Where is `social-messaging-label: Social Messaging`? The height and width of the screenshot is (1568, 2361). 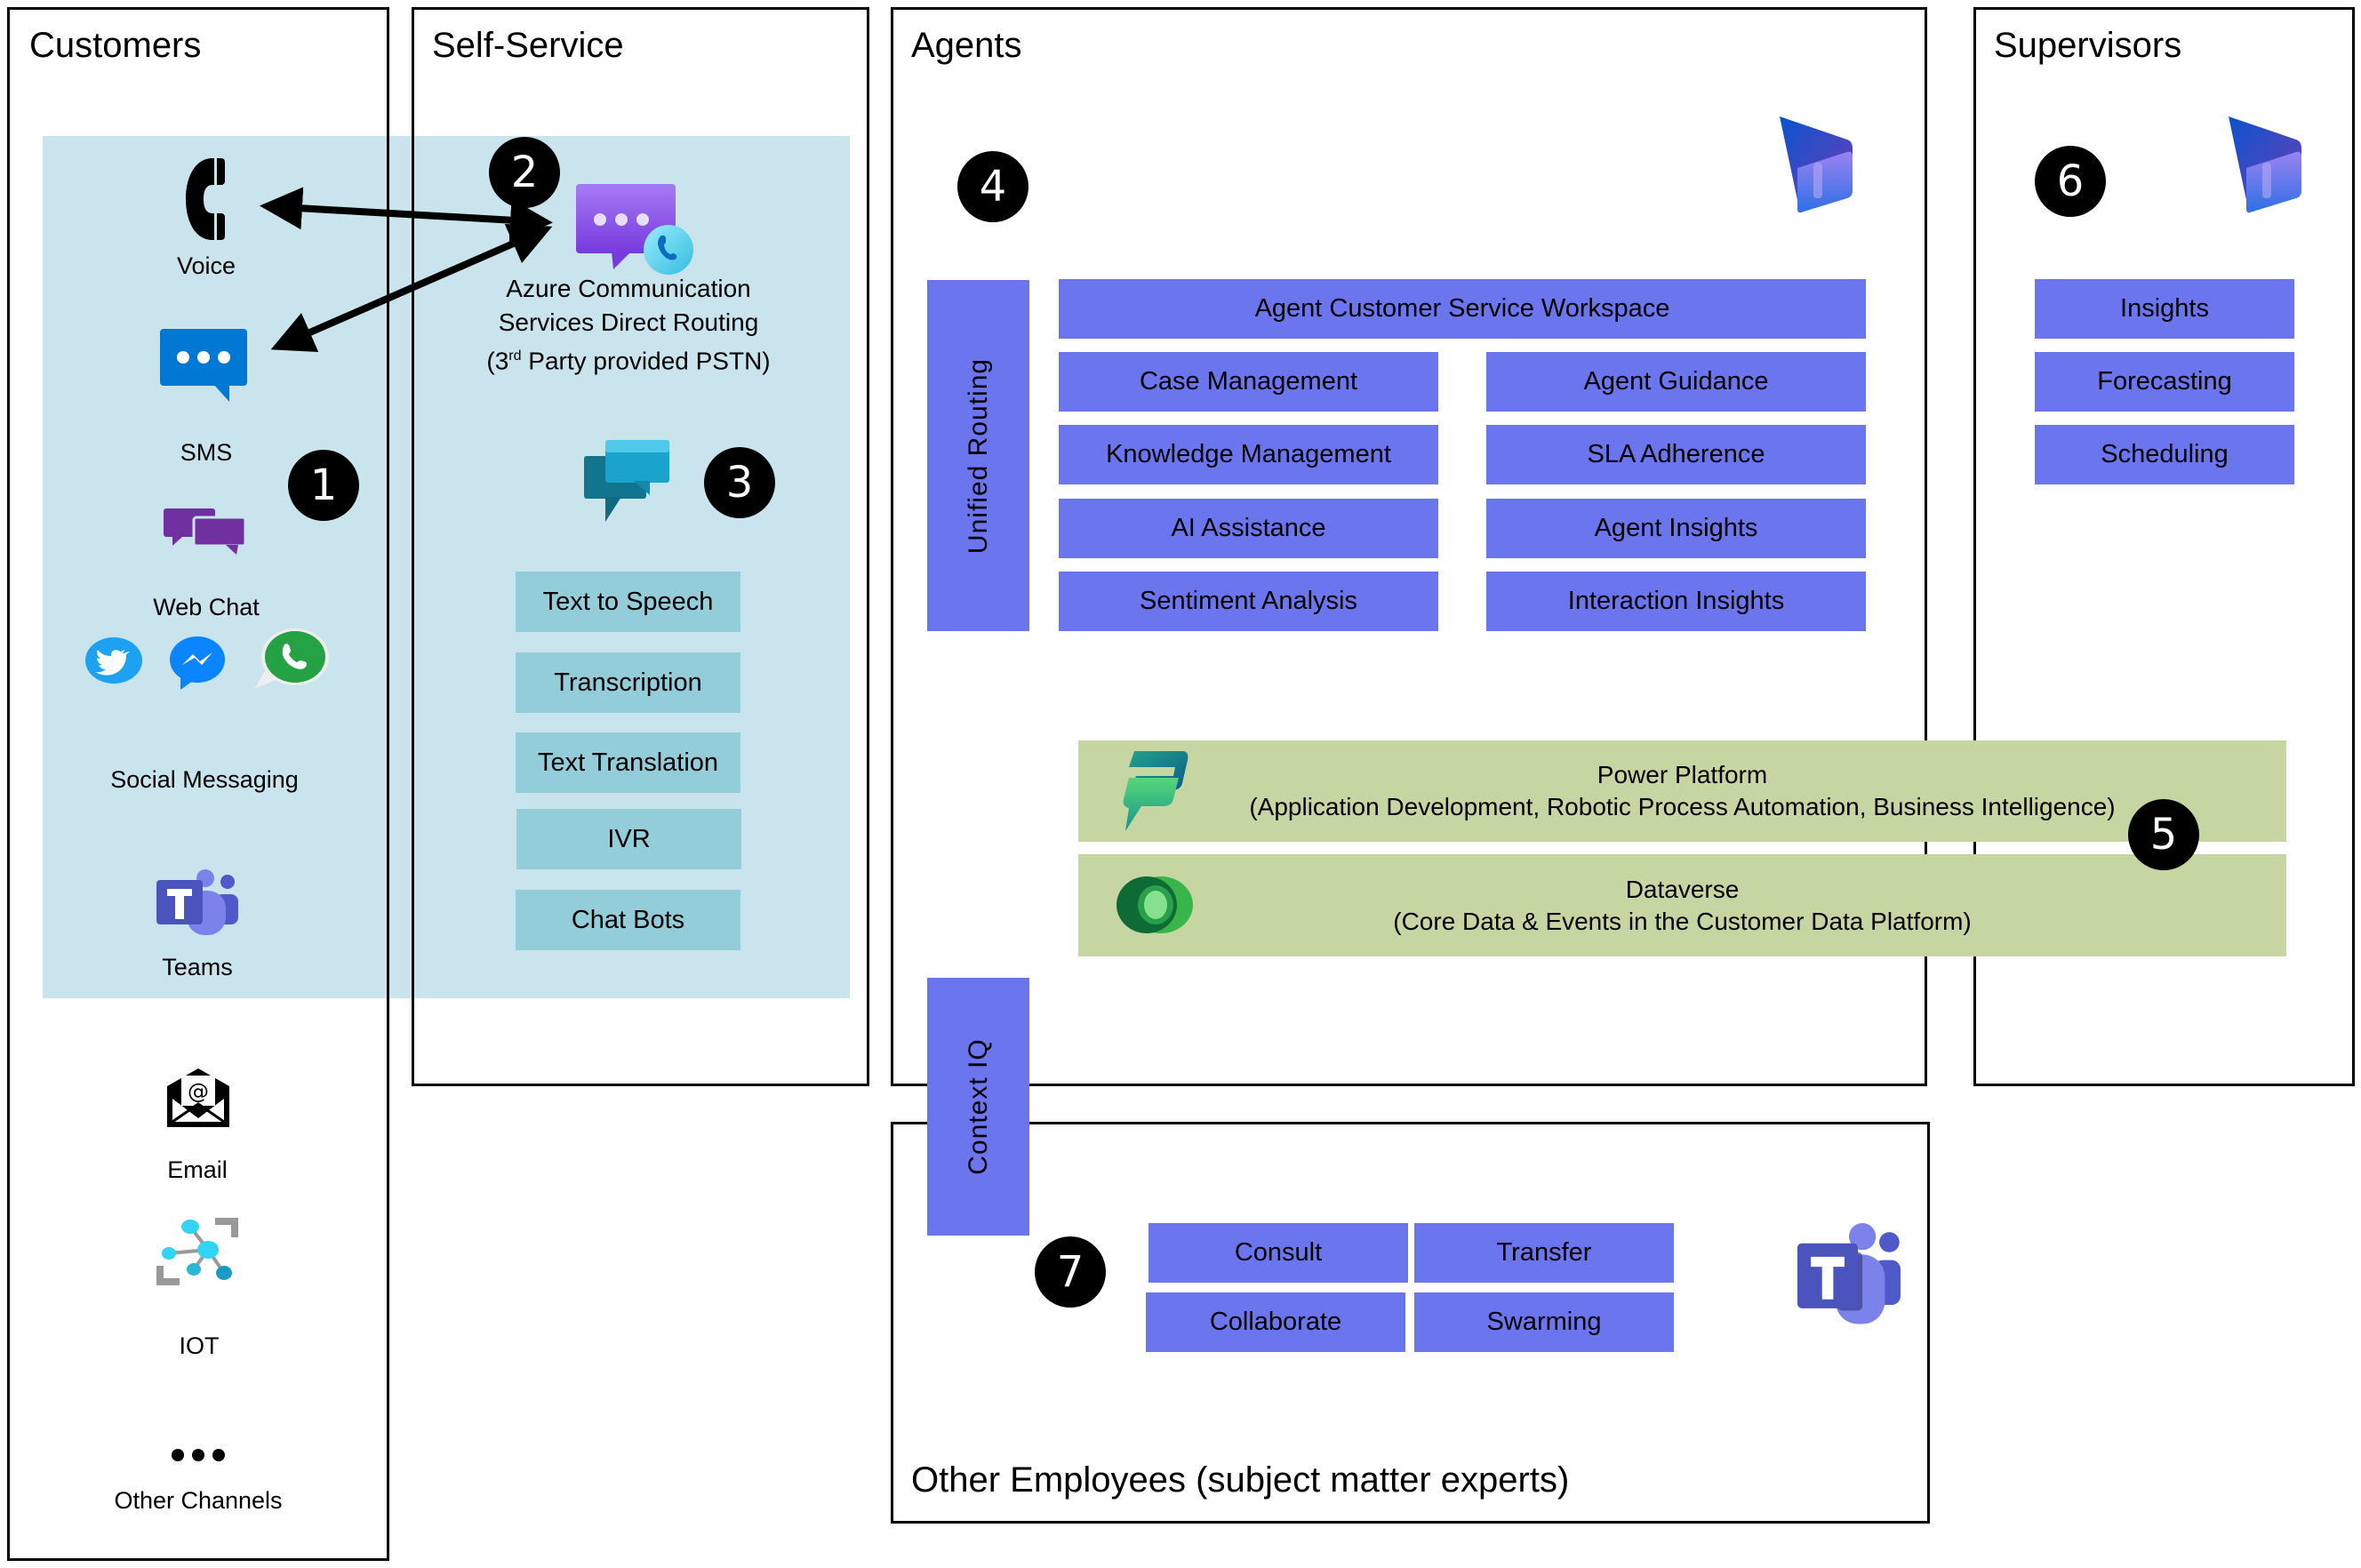 social-messaging-label: Social Messaging is located at coordinates (204, 779).